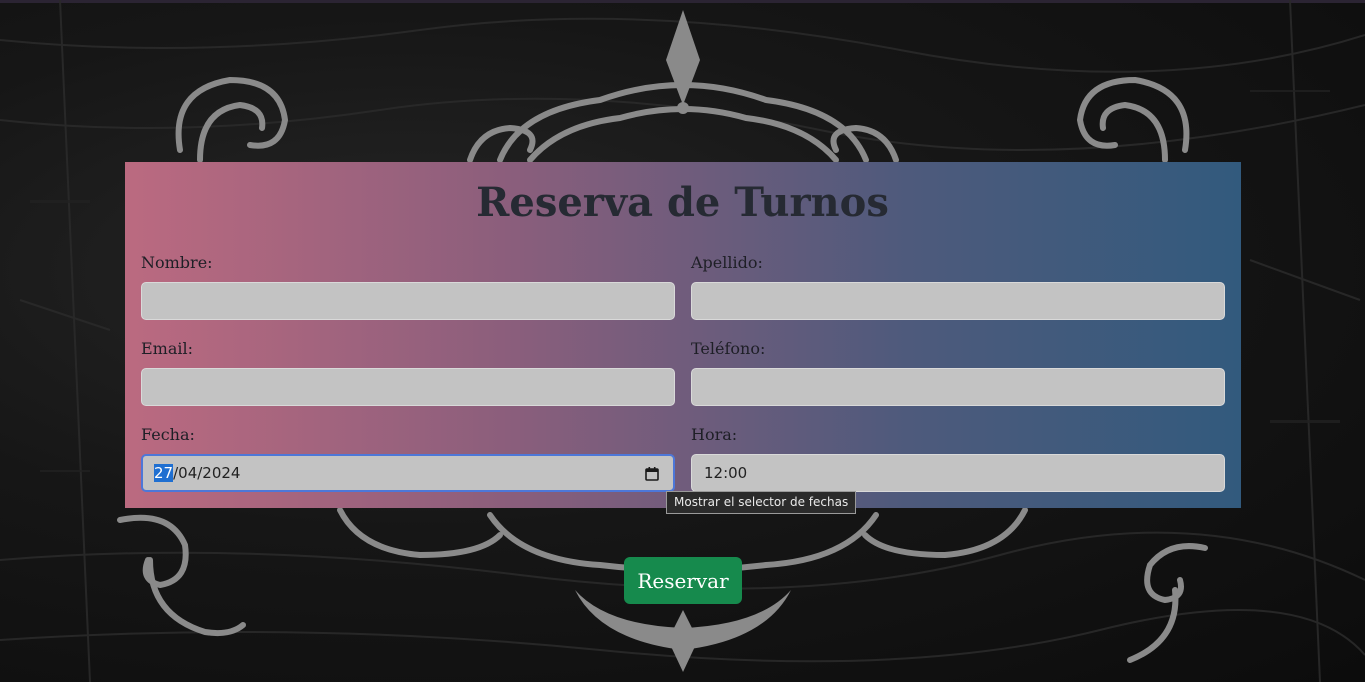 The width and height of the screenshot is (1365, 682). I want to click on nombre-input, so click(408, 301).